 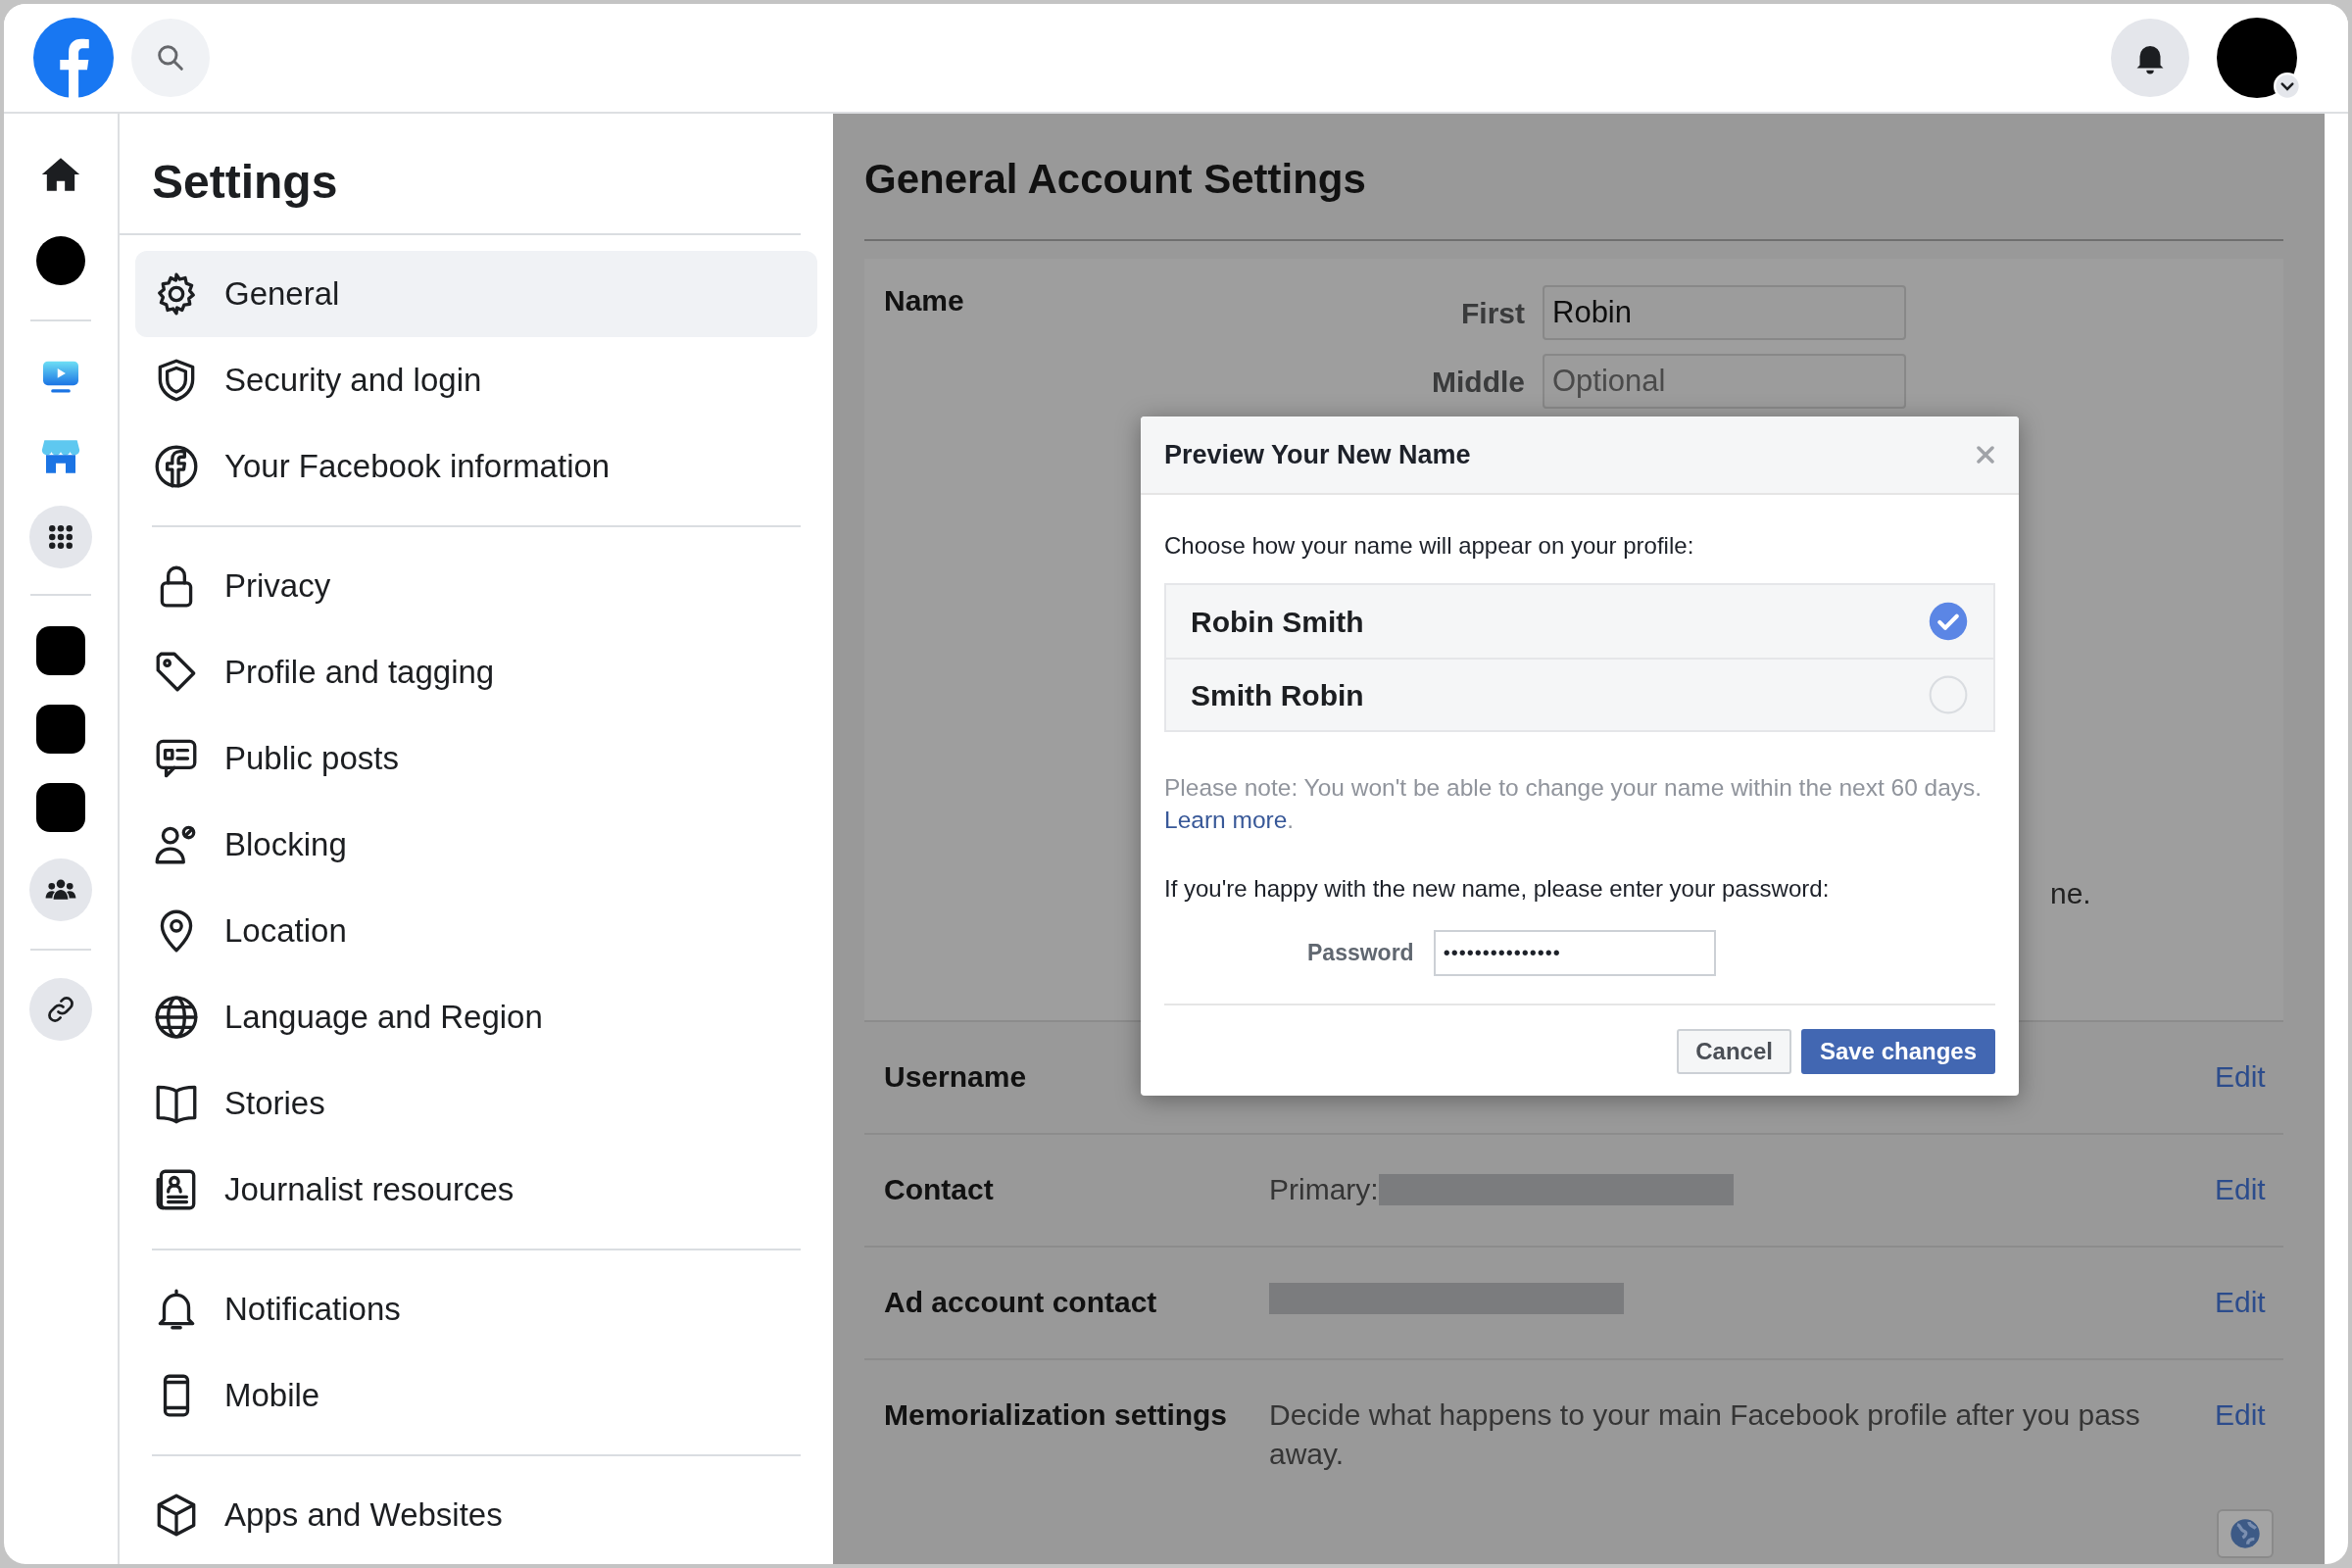 What do you see at coordinates (476, 1103) in the screenshot?
I see `sidebar-item: Stories` at bounding box center [476, 1103].